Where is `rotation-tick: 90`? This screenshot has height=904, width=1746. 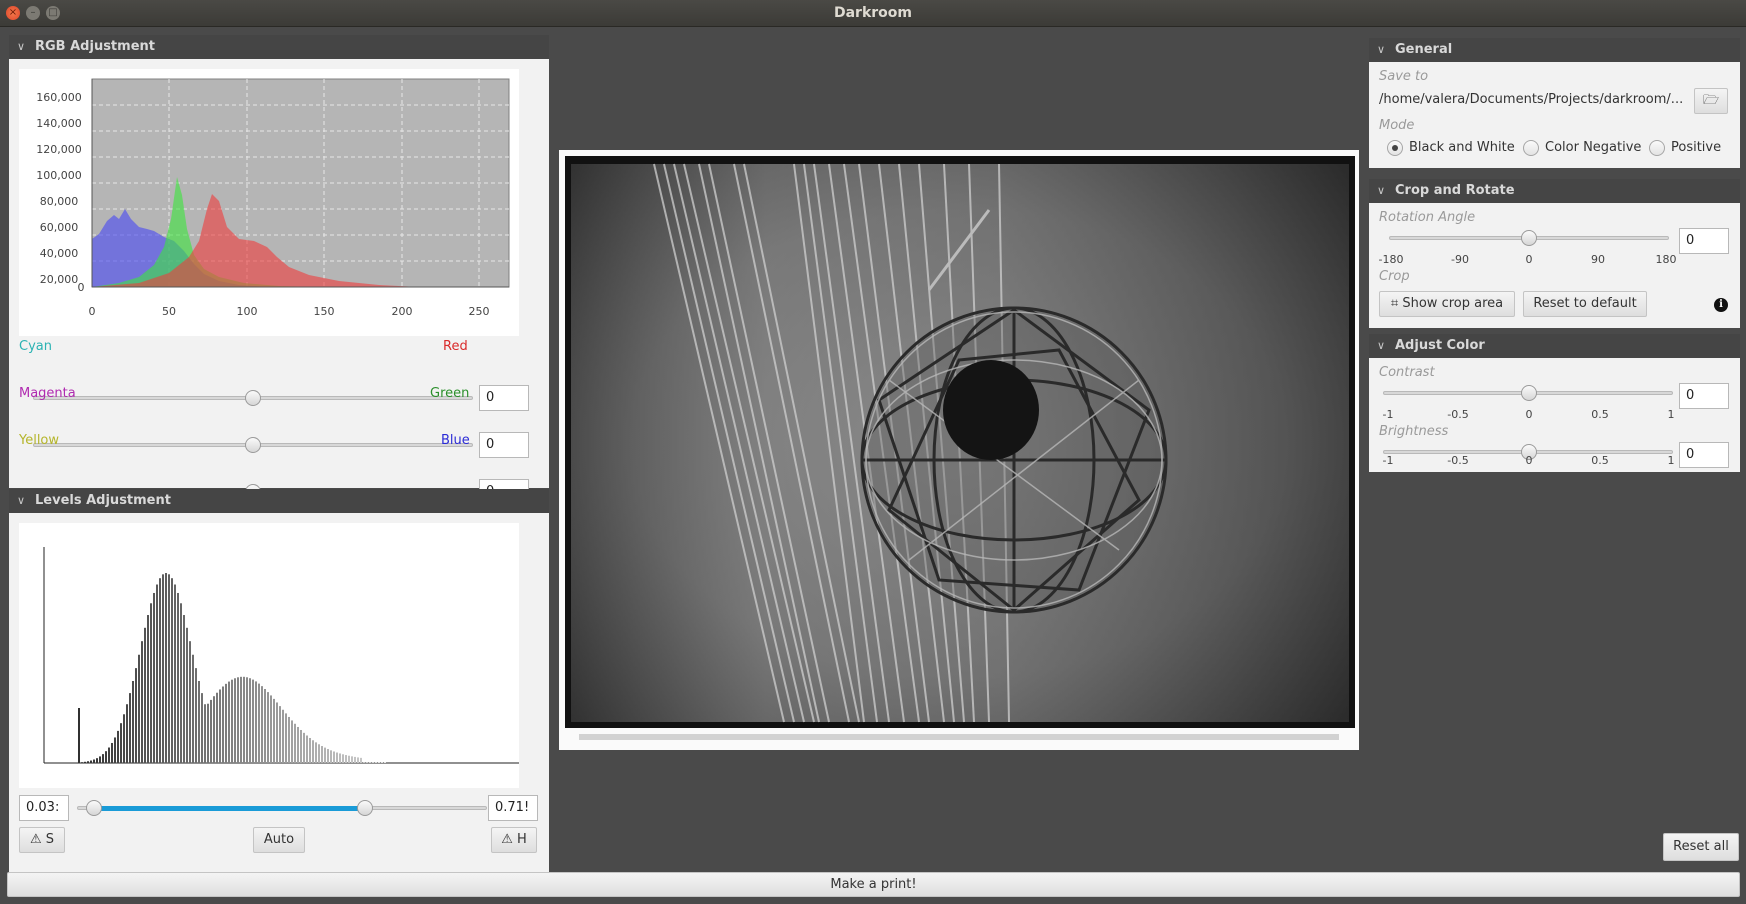 rotation-tick: 90 is located at coordinates (1598, 259).